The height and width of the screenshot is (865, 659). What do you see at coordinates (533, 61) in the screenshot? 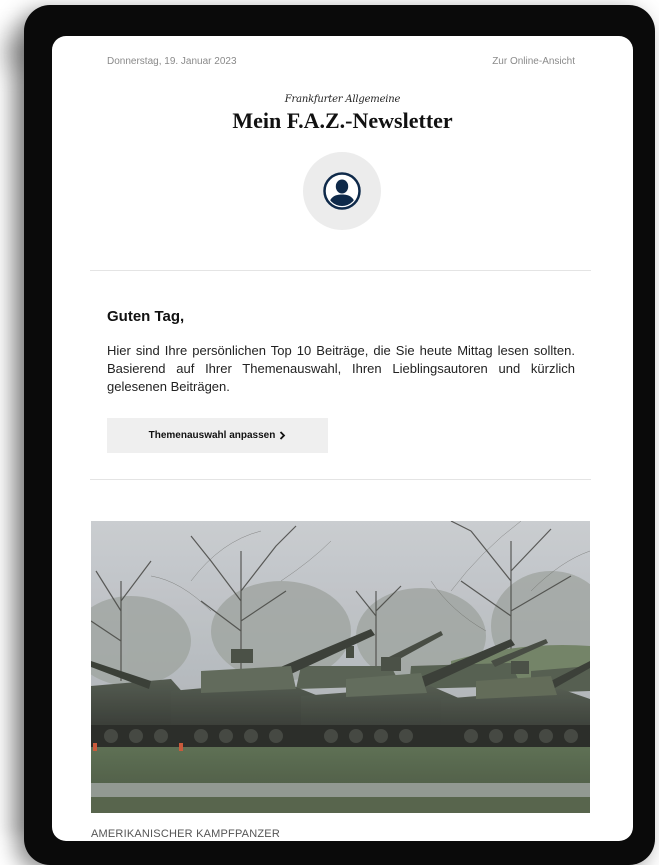
I see `online-view-link: Zur Online-Ansicht` at bounding box center [533, 61].